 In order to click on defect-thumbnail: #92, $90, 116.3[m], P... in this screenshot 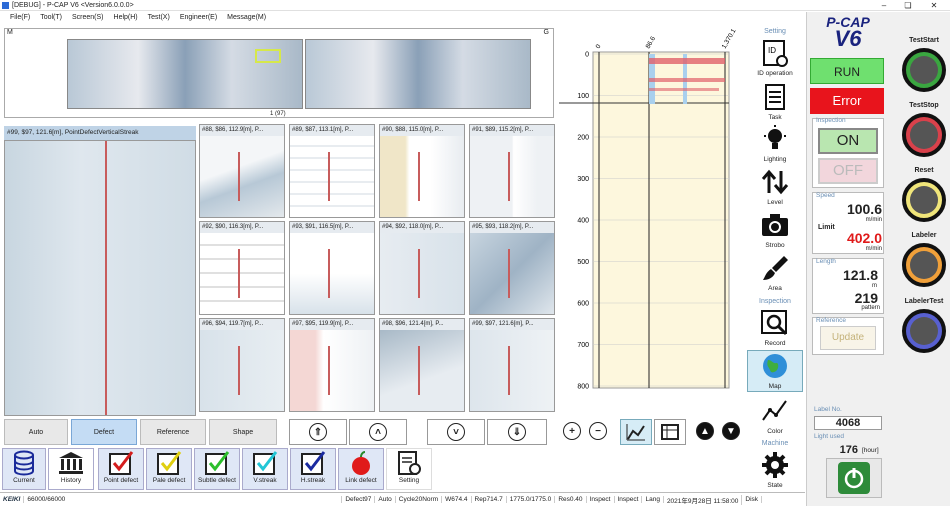, I will do `click(242, 268)`.